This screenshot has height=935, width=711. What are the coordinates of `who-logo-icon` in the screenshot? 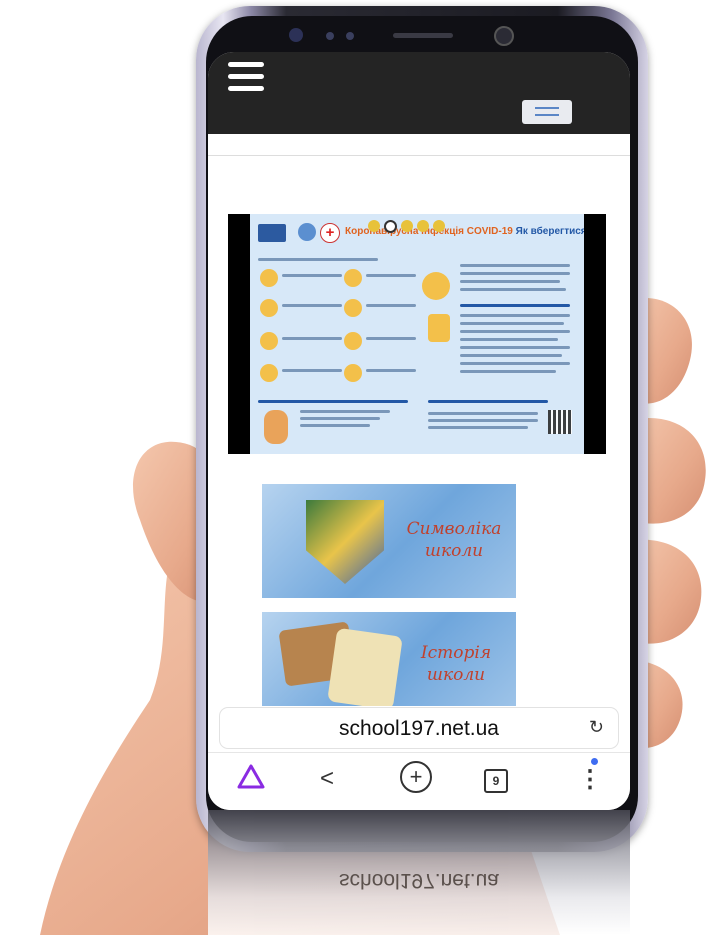 It's located at (307, 232).